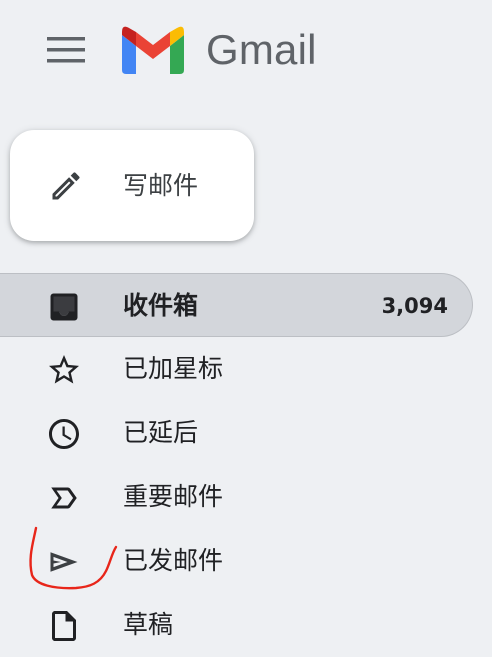 Image resolution: width=492 pixels, height=657 pixels. Describe the element at coordinates (64, 307) in the screenshot. I see `inbox-icon` at that location.